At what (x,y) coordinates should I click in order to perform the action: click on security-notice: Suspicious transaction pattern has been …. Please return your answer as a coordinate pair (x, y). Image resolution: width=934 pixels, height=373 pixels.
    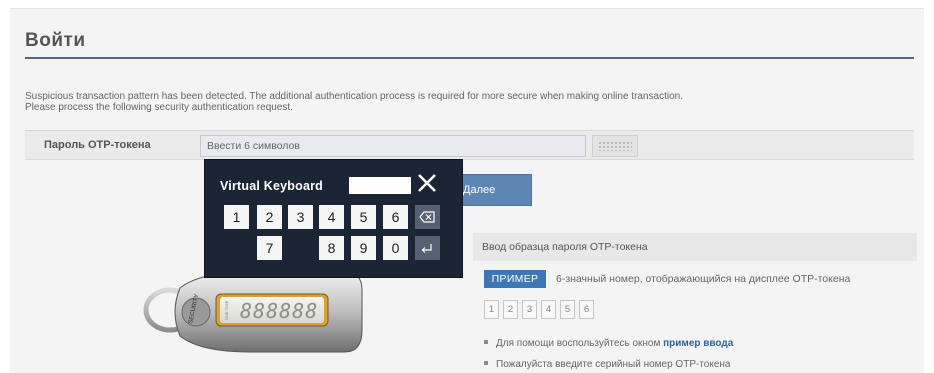
    Looking at the image, I should click on (465, 102).